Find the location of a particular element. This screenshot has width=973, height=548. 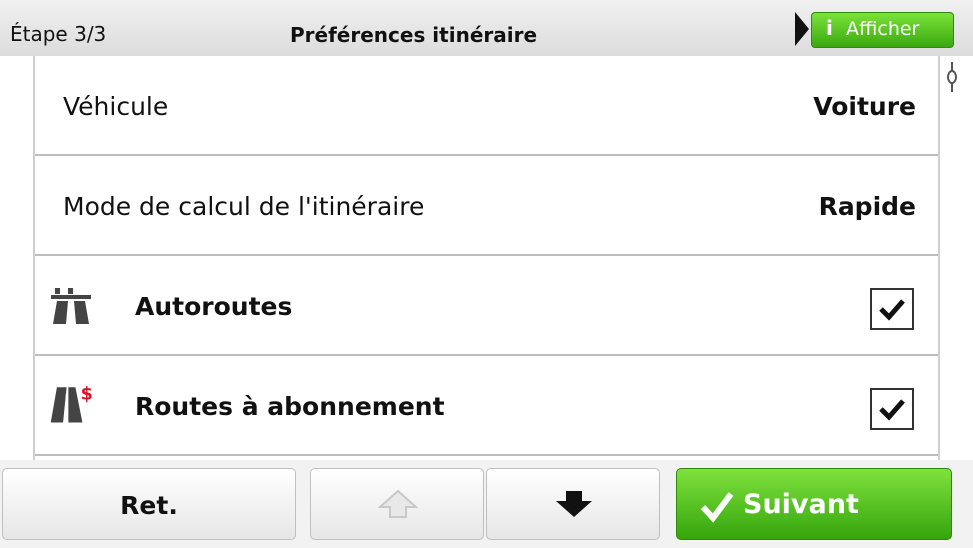

next-button: Suivant is located at coordinates (814, 504).